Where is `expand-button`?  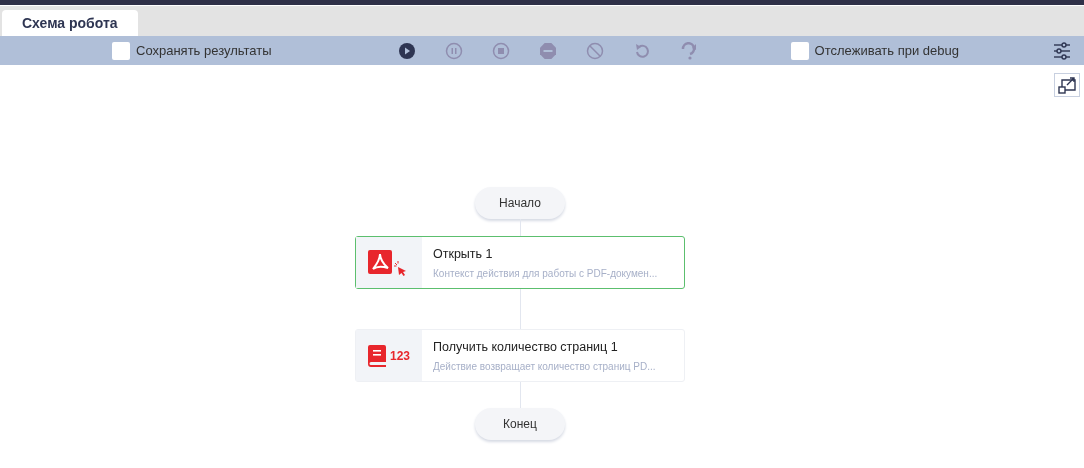 expand-button is located at coordinates (1067, 85).